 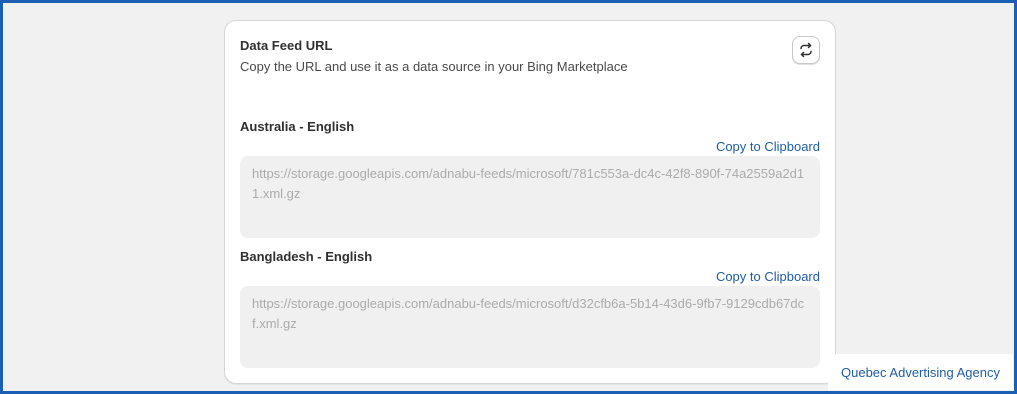 What do you see at coordinates (306, 256) in the screenshot?
I see `feed-label-bangladesh: Bangladesh - English` at bounding box center [306, 256].